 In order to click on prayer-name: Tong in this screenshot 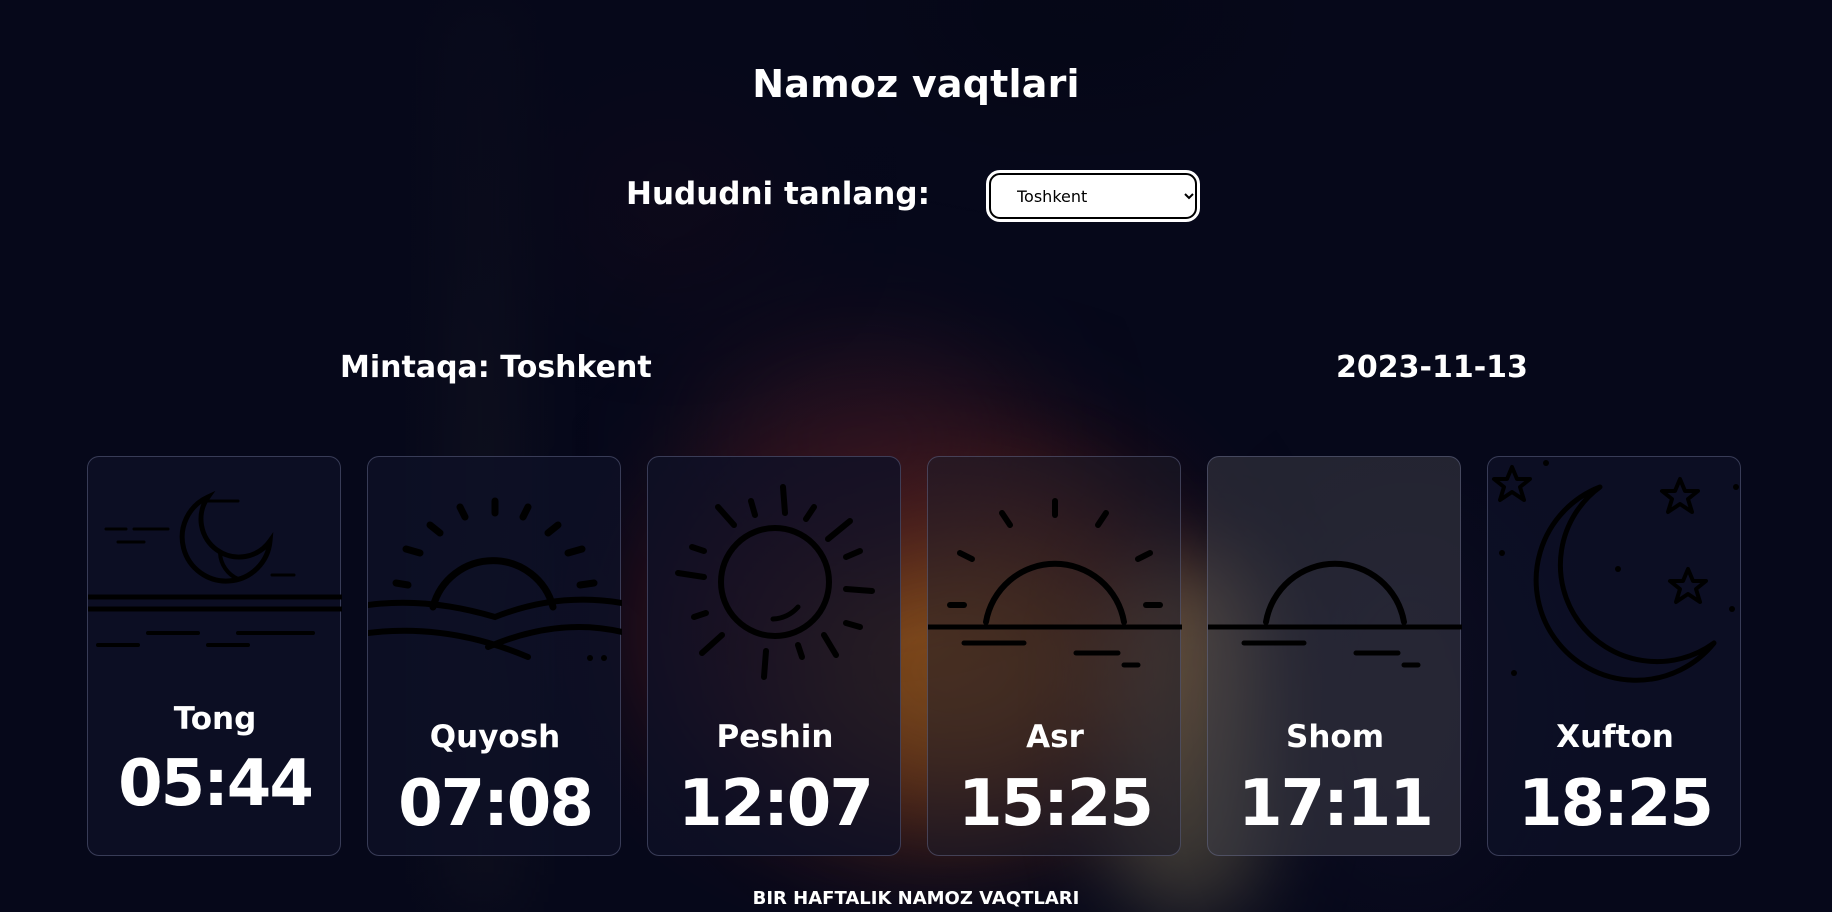, I will do `click(215, 719)`.